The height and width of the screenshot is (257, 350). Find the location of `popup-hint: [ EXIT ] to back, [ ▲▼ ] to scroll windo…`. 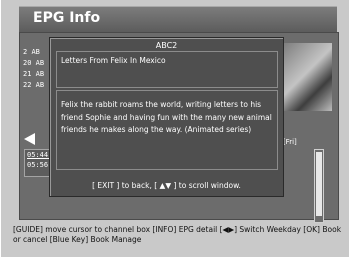

popup-hint: [ EXIT ] to back, [ ▲▼ ] to scroll windo… is located at coordinates (166, 185).